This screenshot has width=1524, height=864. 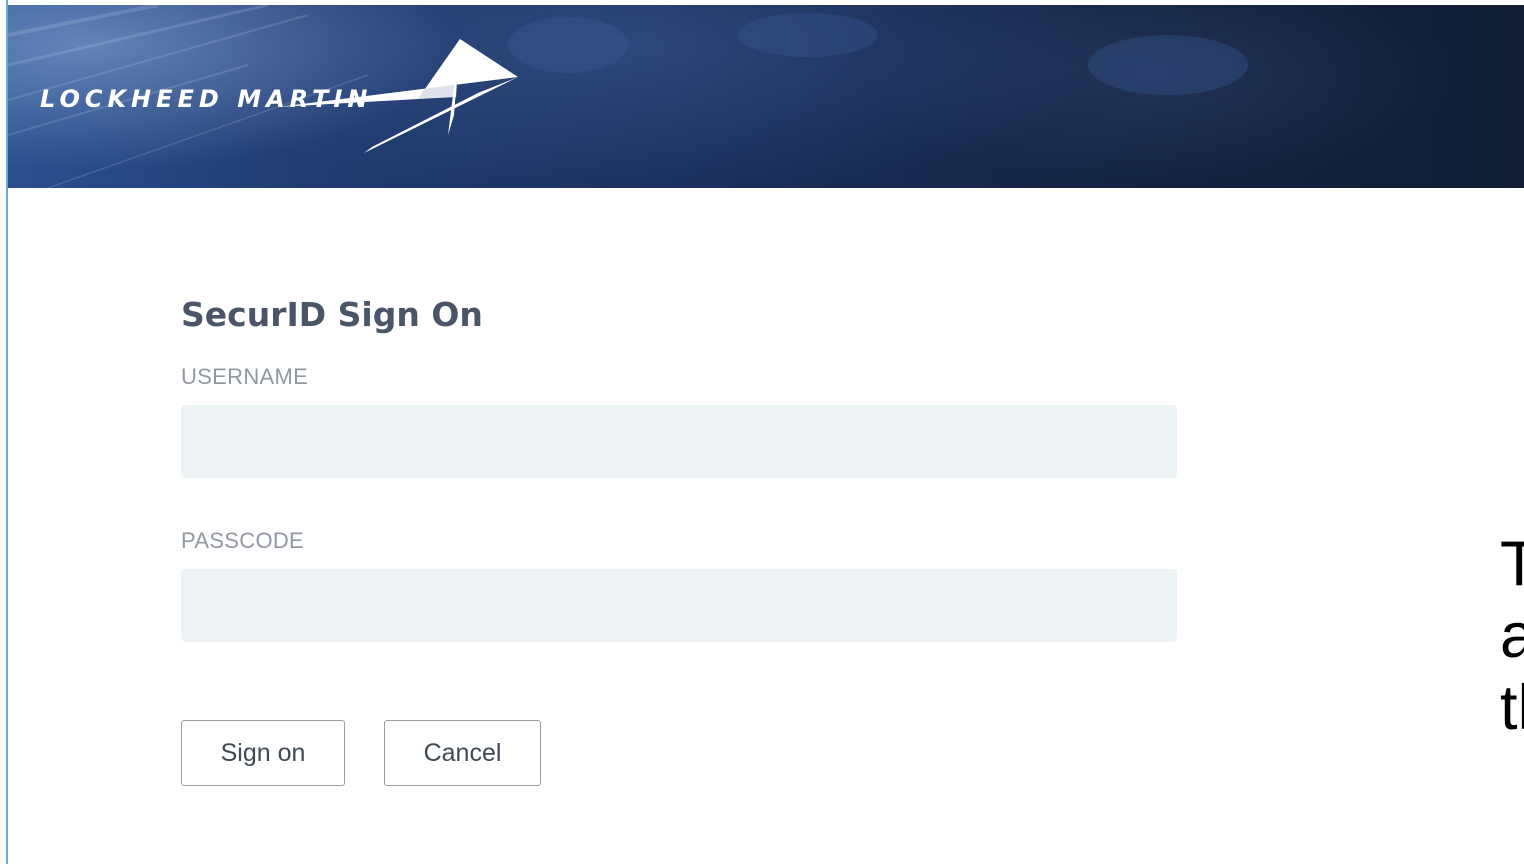 I want to click on passcode-input, so click(x=679, y=605).